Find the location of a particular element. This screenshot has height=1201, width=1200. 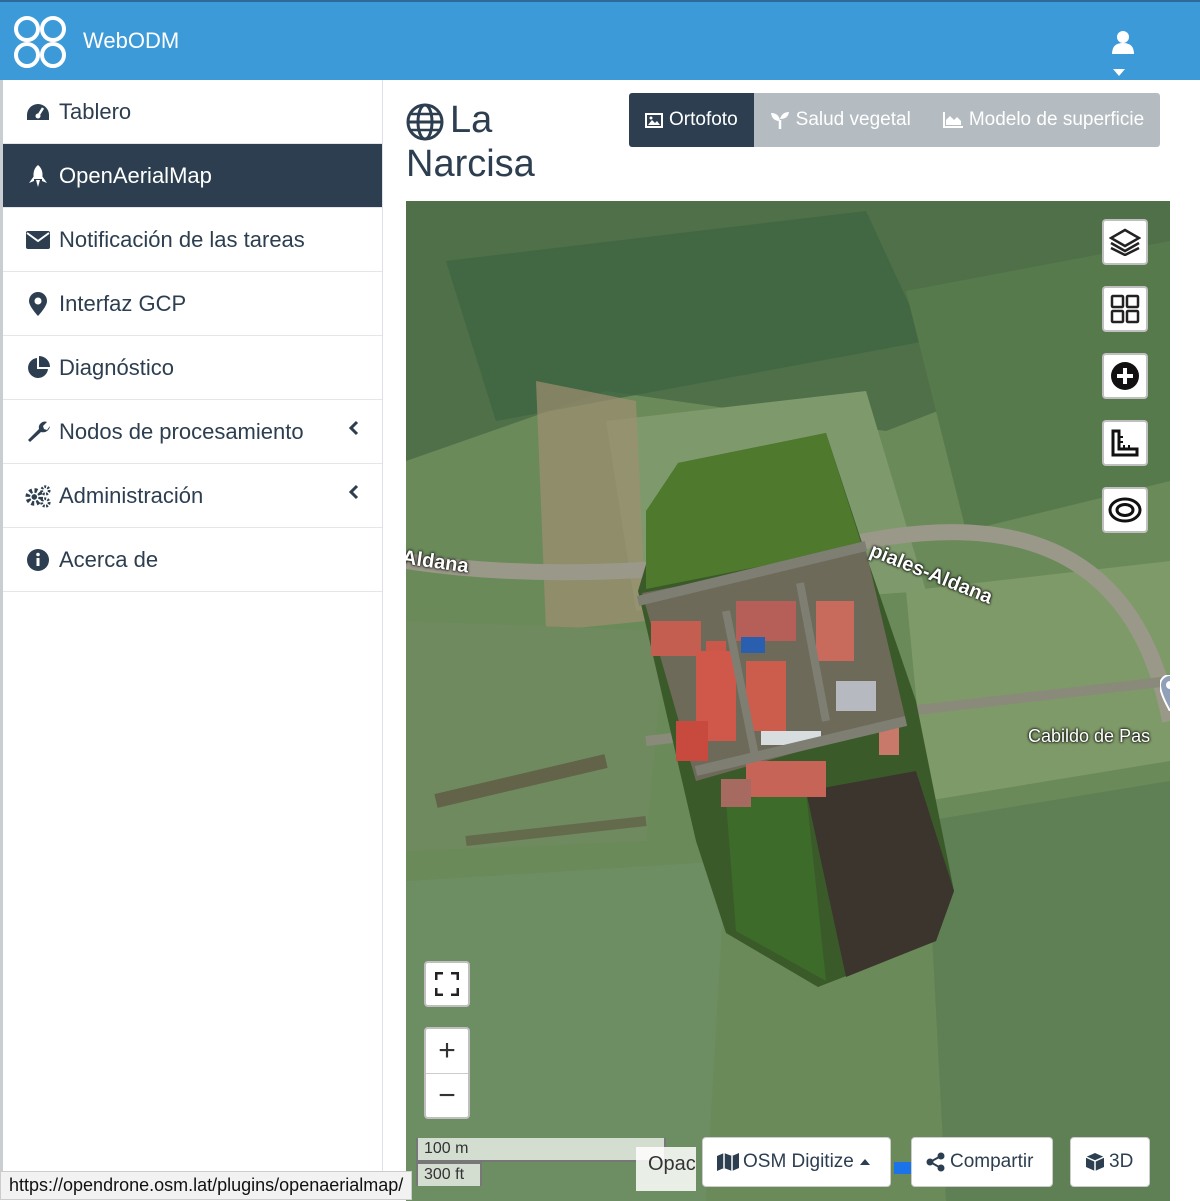

tab-plant-health: Salud vegetal is located at coordinates (840, 120).